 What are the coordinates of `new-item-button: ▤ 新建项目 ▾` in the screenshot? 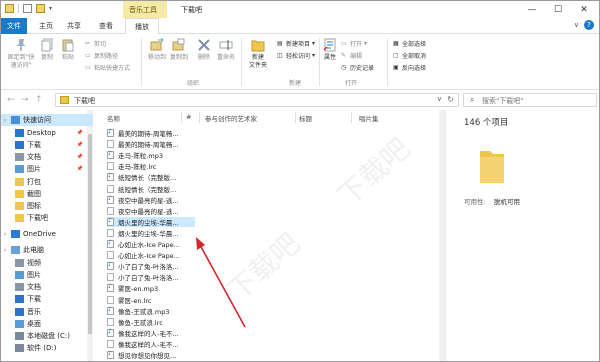 It's located at (296, 43).